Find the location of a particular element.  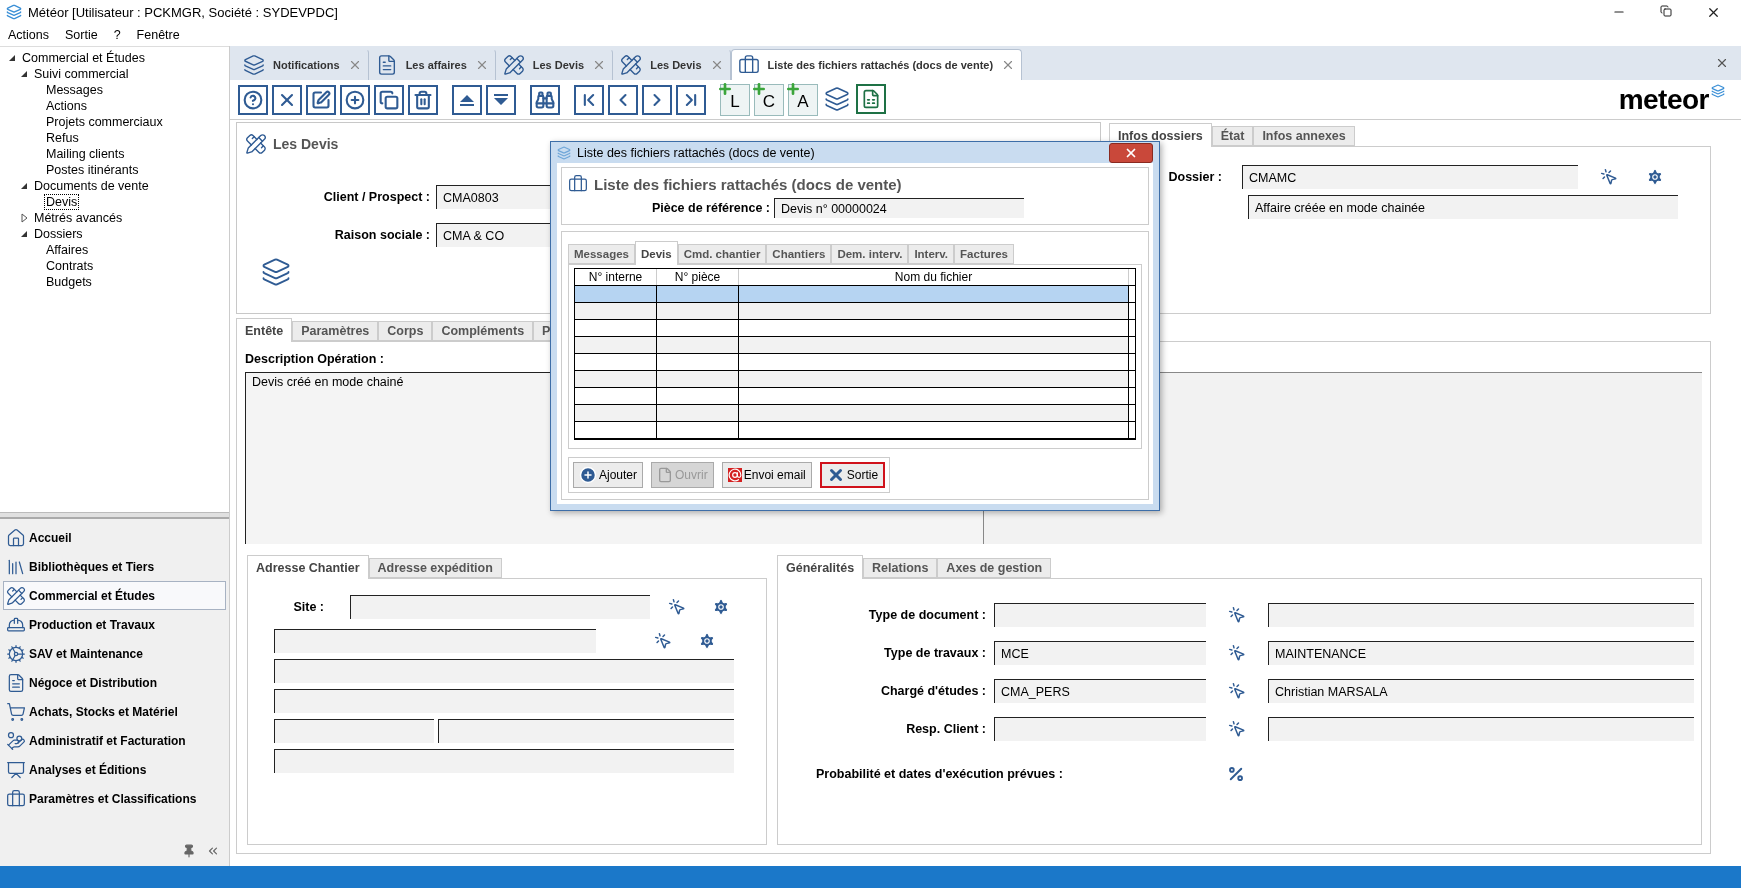

field-label: Pièce de référence : is located at coordinates (710, 208).